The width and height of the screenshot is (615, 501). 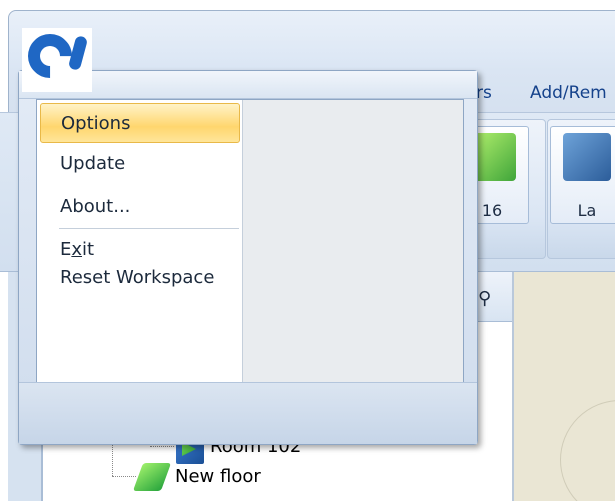 I want to click on exit-accelerator: x, so click(x=77, y=249).